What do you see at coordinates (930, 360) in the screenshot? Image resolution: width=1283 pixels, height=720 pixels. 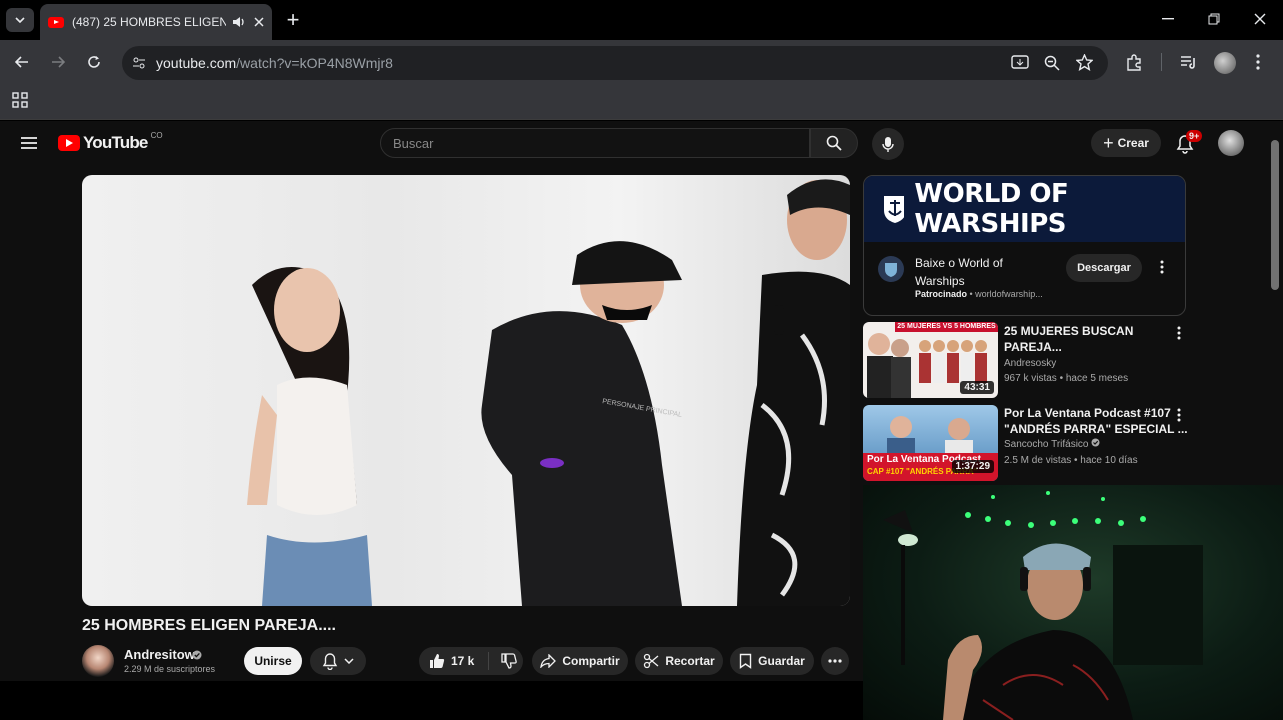 I see `recommendation-thumbnail: 25 MUJERES VS 5 HOMBRES 43:31` at bounding box center [930, 360].